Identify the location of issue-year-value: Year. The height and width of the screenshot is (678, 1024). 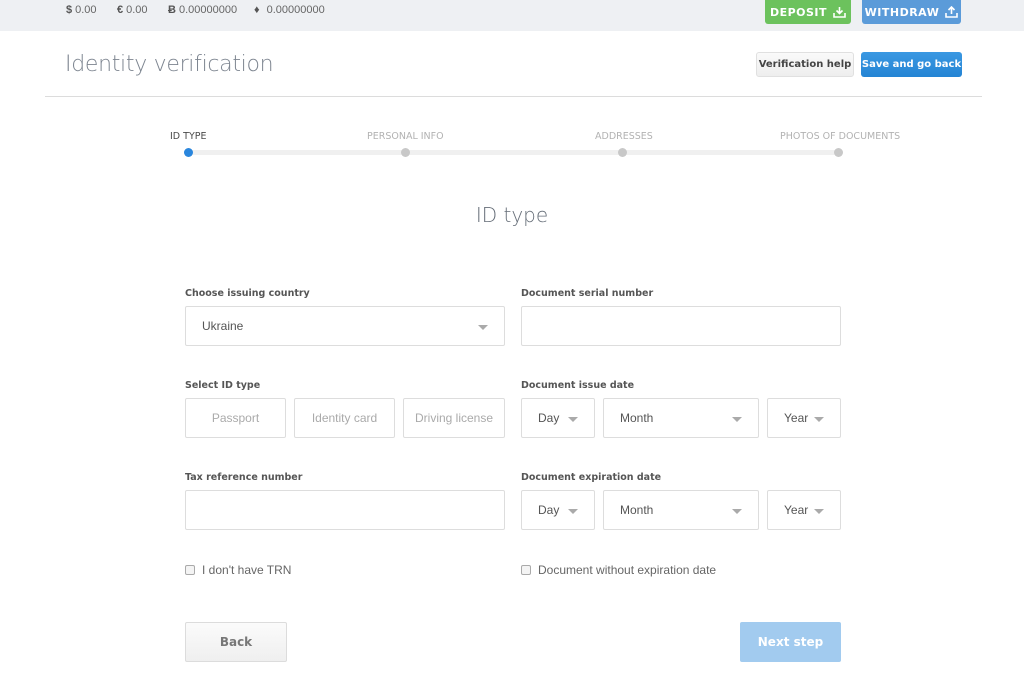
(796, 418).